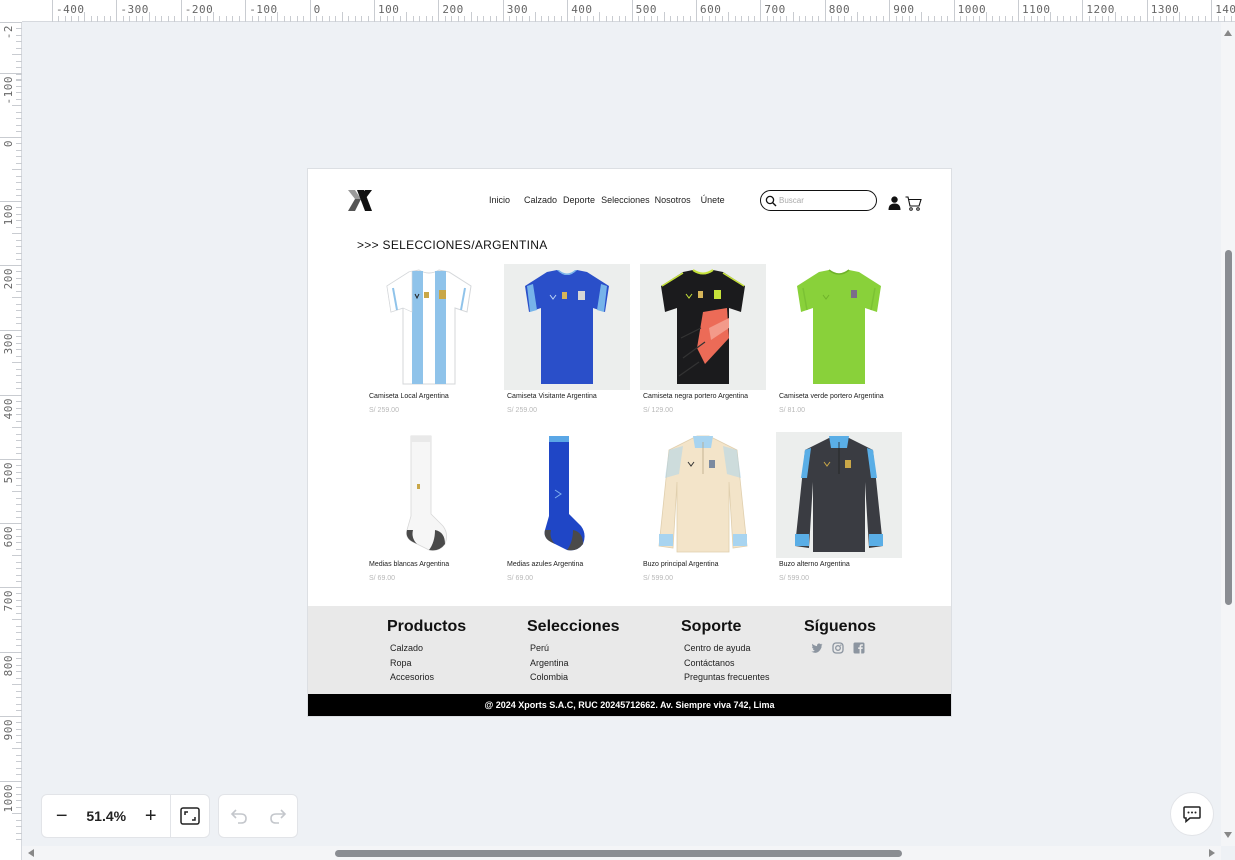 This screenshot has height=860, width=1235. What do you see at coordinates (727, 663) in the screenshot?
I see `footer-link: Contáctanos` at bounding box center [727, 663].